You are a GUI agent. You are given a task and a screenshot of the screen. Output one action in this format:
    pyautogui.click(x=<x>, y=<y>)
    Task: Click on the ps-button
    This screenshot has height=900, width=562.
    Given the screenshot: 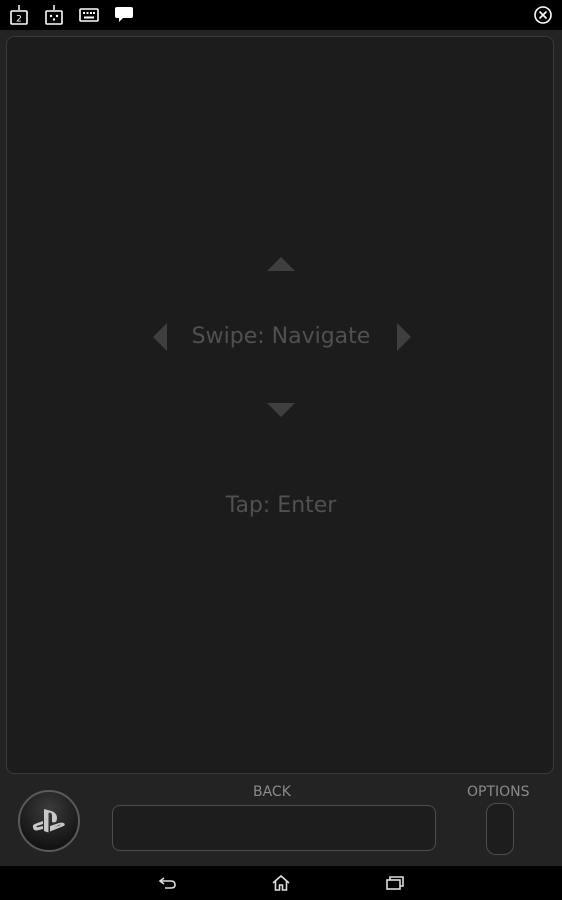 What is the action you would take?
    pyautogui.click(x=49, y=821)
    